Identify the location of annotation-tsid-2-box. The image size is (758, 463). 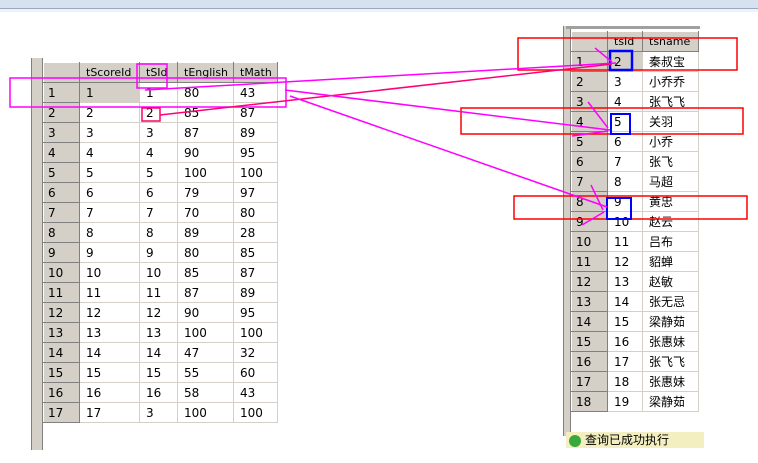
(151, 114).